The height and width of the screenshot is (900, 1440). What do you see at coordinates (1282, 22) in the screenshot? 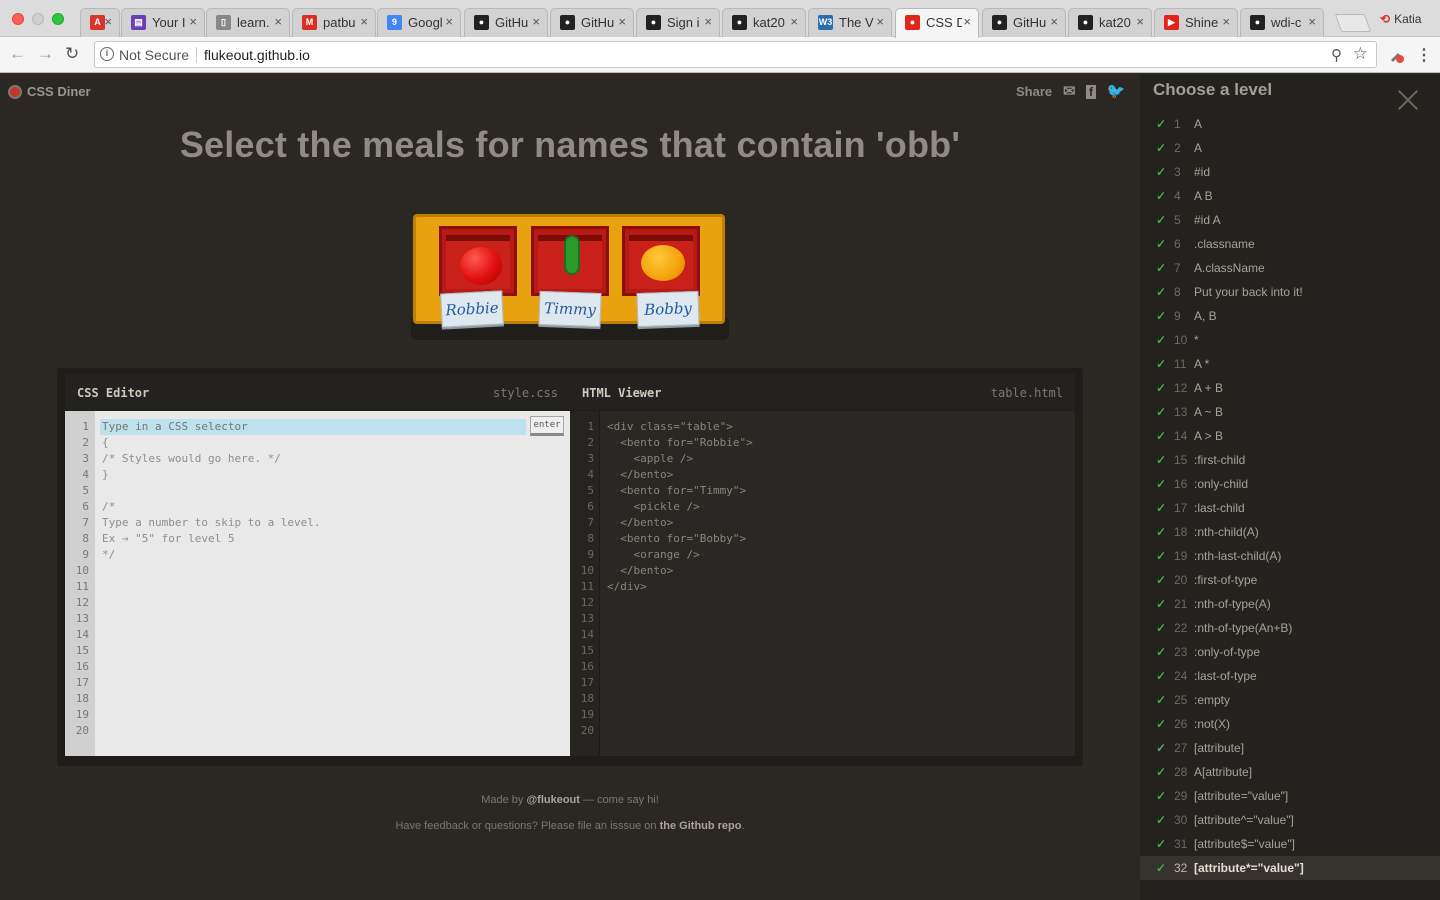
I see `browser-tab: ● wdi-c ×` at bounding box center [1282, 22].